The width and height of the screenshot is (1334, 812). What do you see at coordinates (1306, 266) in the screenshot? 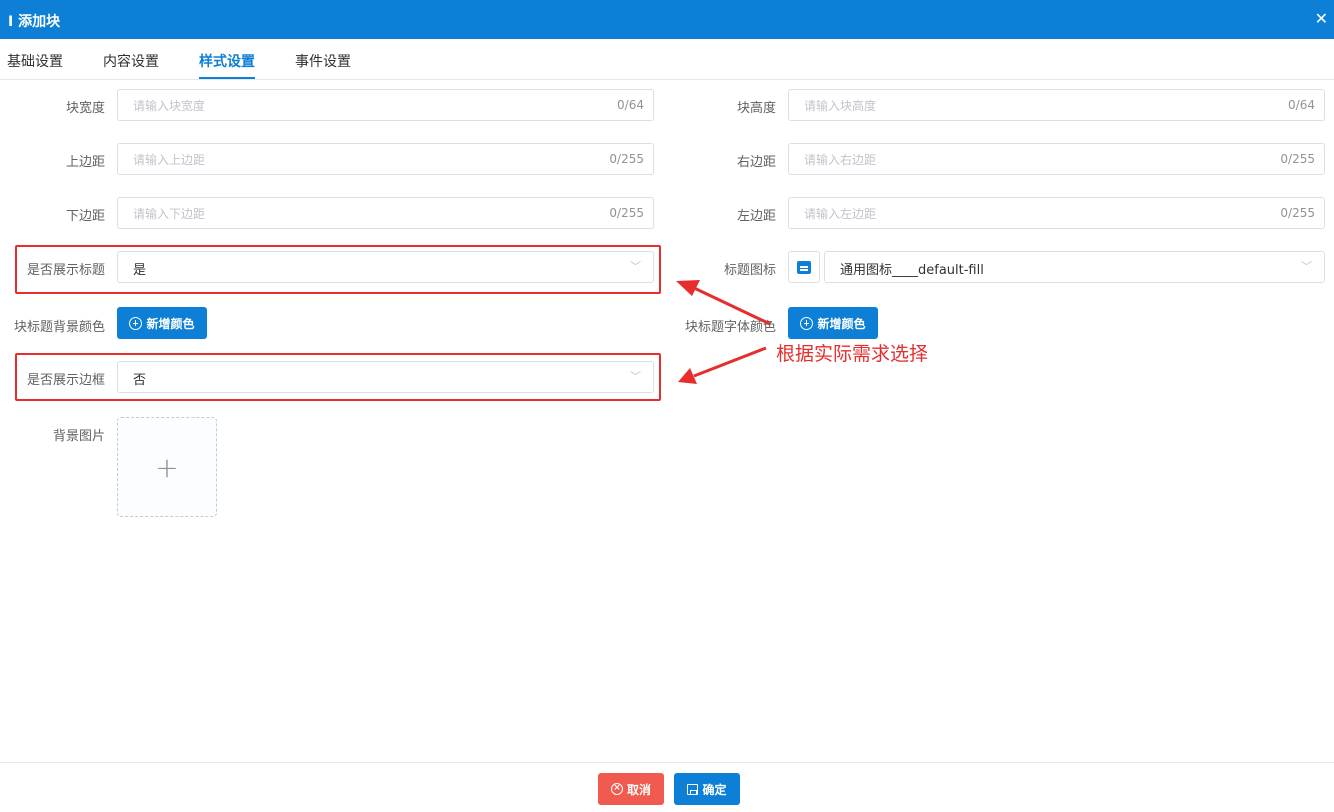
I see `chevron-down-icon: ﹀` at bounding box center [1306, 266].